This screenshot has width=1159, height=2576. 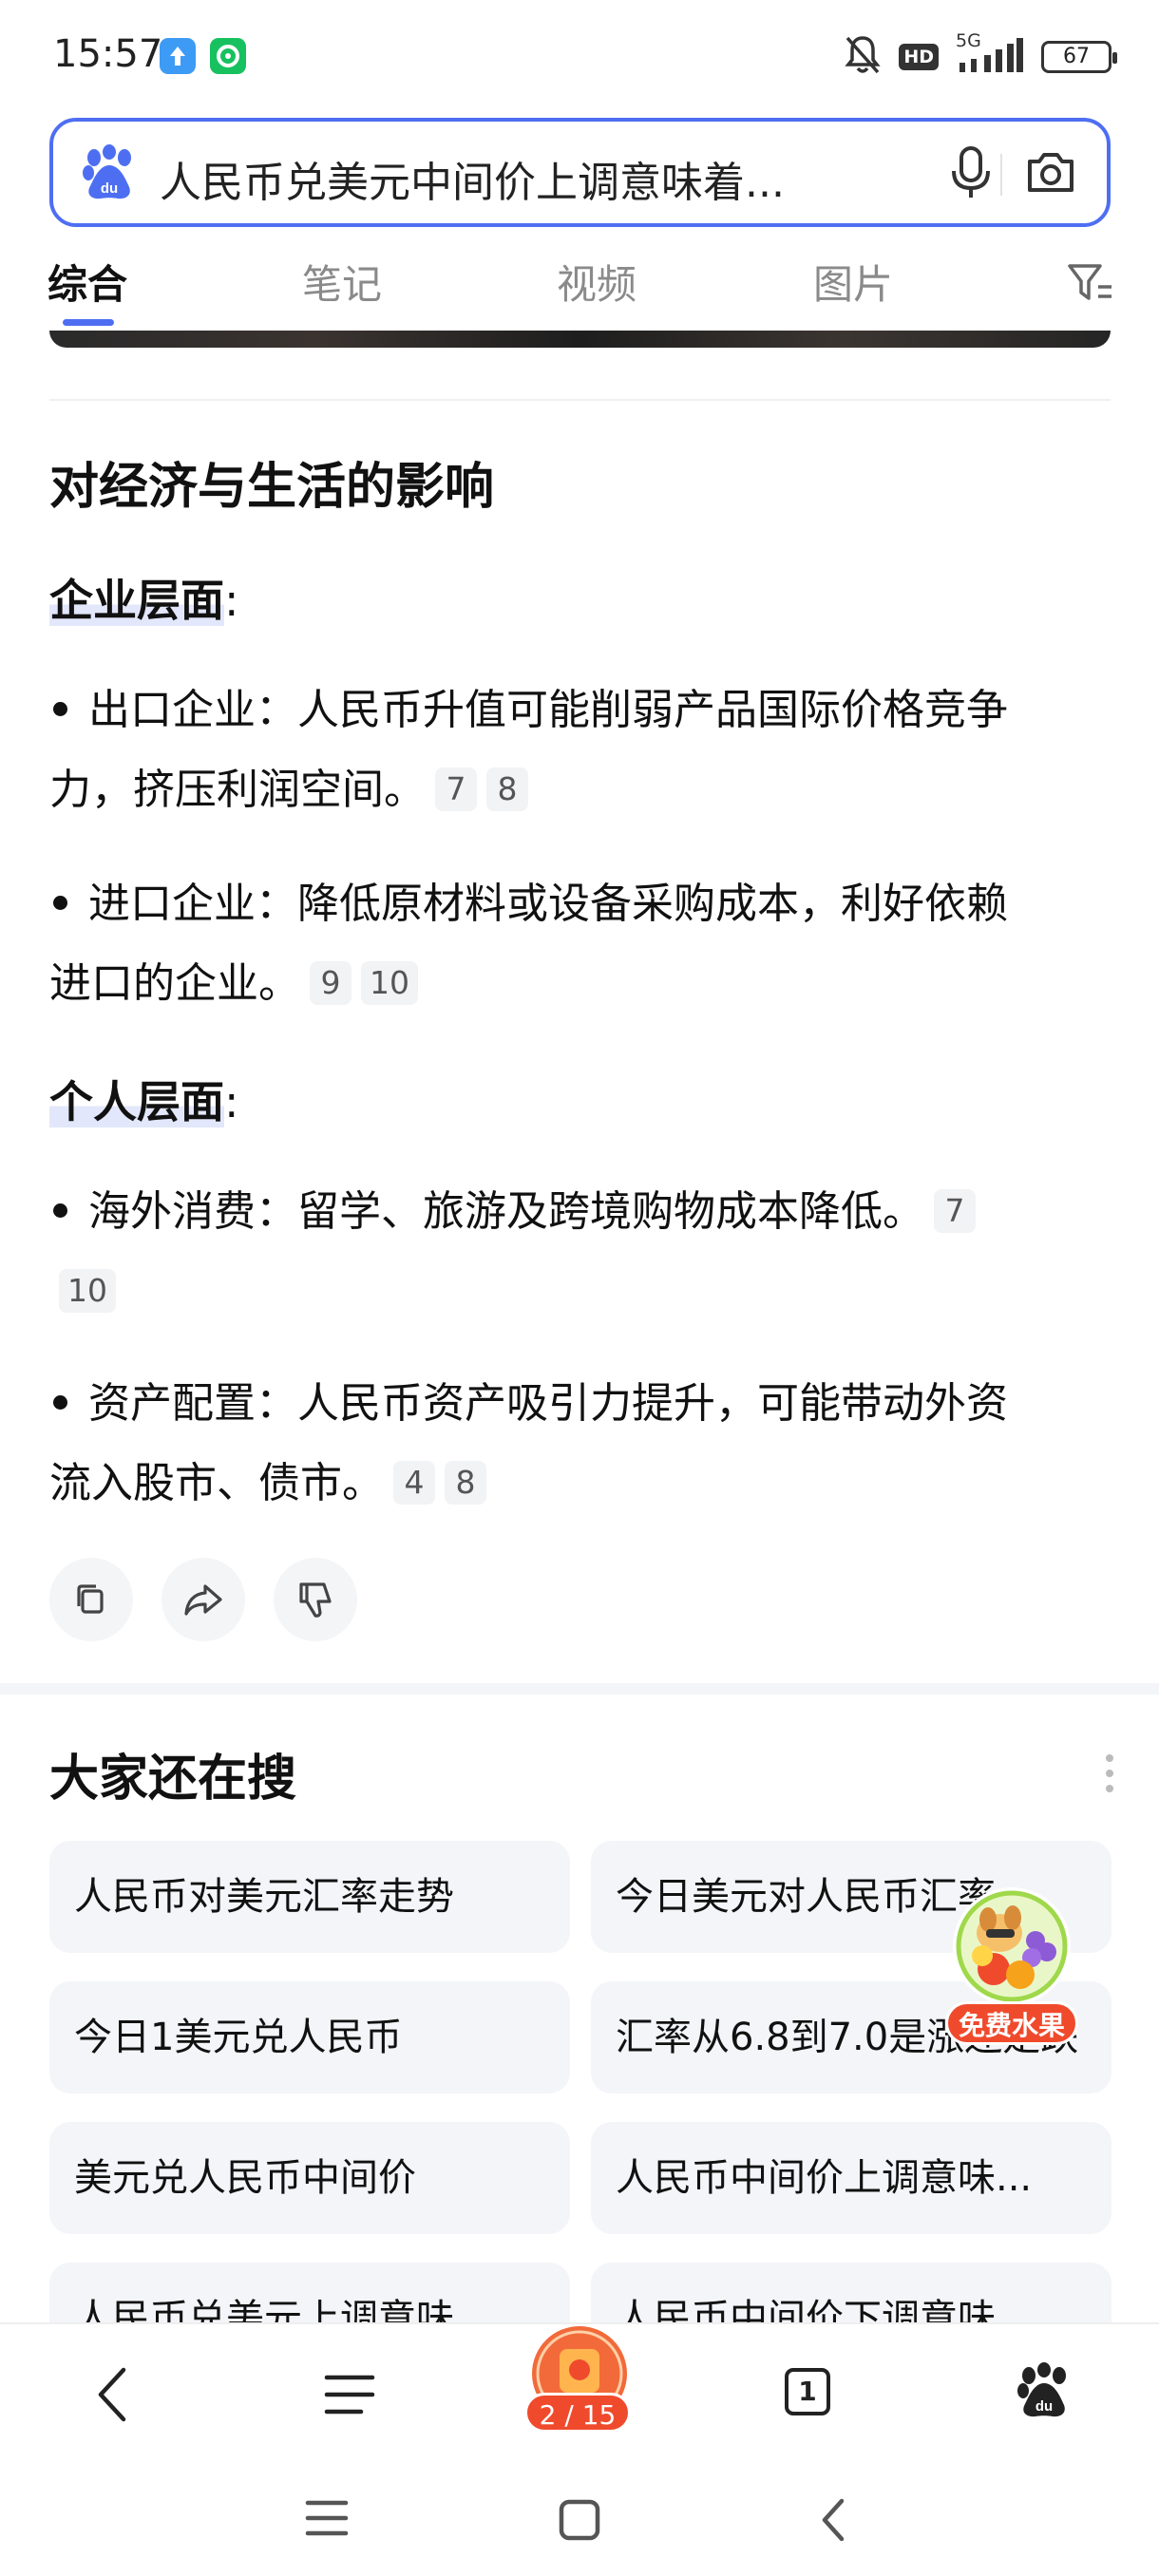 What do you see at coordinates (581, 750) in the screenshot?
I see `list-item: 出口企业：人民币升值可能削弱产品国际价格竞争 力，挤压利润空间。 7 8` at bounding box center [581, 750].